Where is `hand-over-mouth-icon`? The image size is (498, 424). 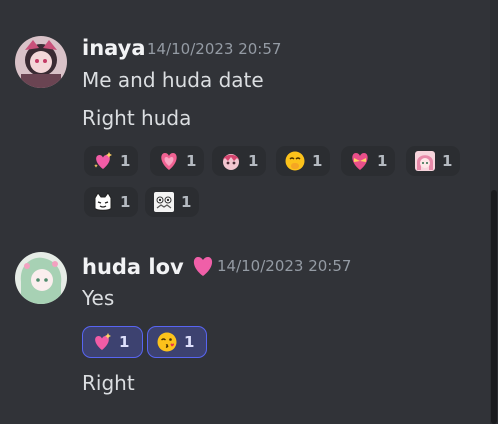 hand-over-mouth-icon is located at coordinates (295, 161).